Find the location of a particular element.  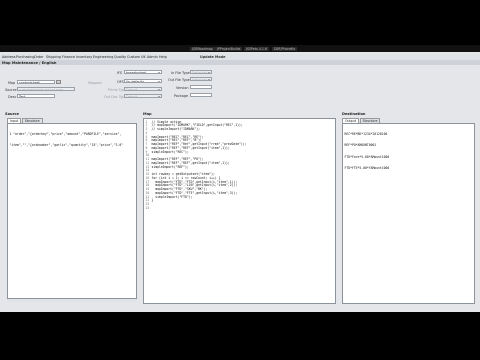

in-label: IFS is located at coordinates (120, 73).